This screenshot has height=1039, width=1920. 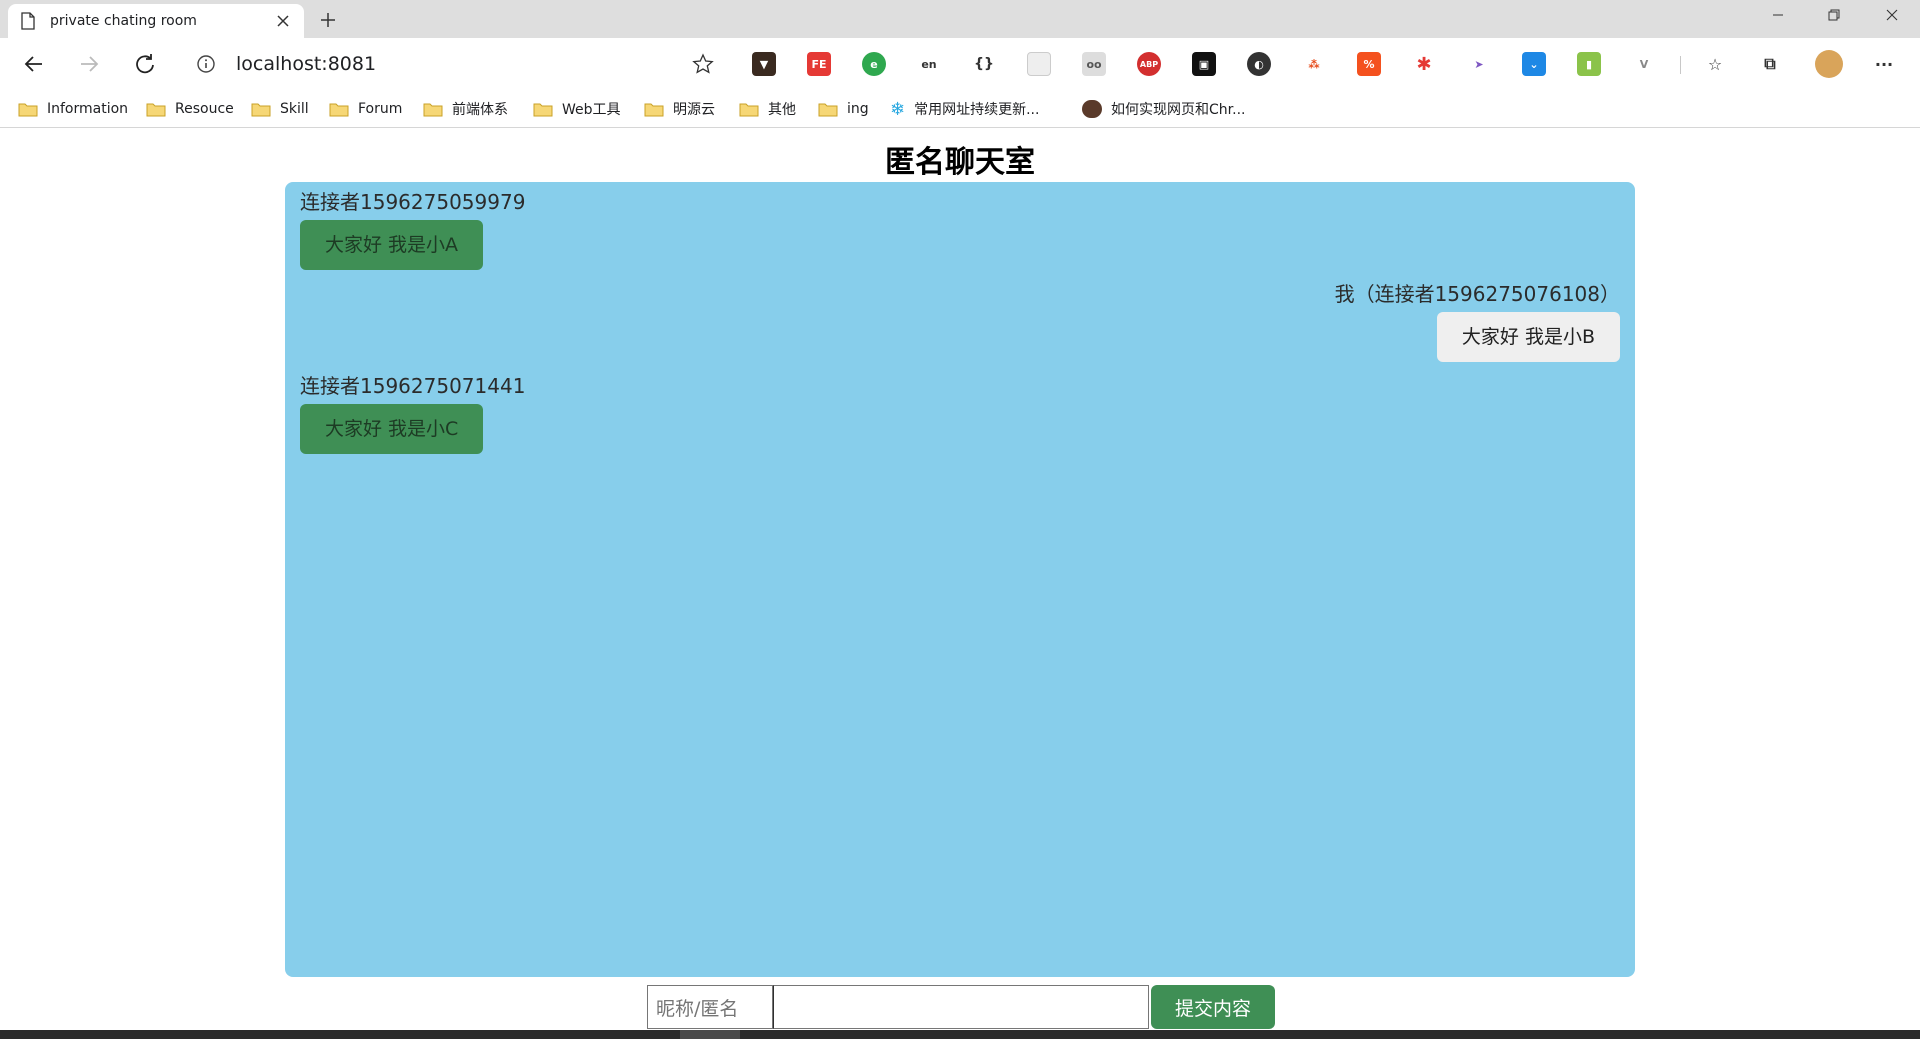 What do you see at coordinates (764, 64) in the screenshot?
I see `extension-cat-icon: ▼` at bounding box center [764, 64].